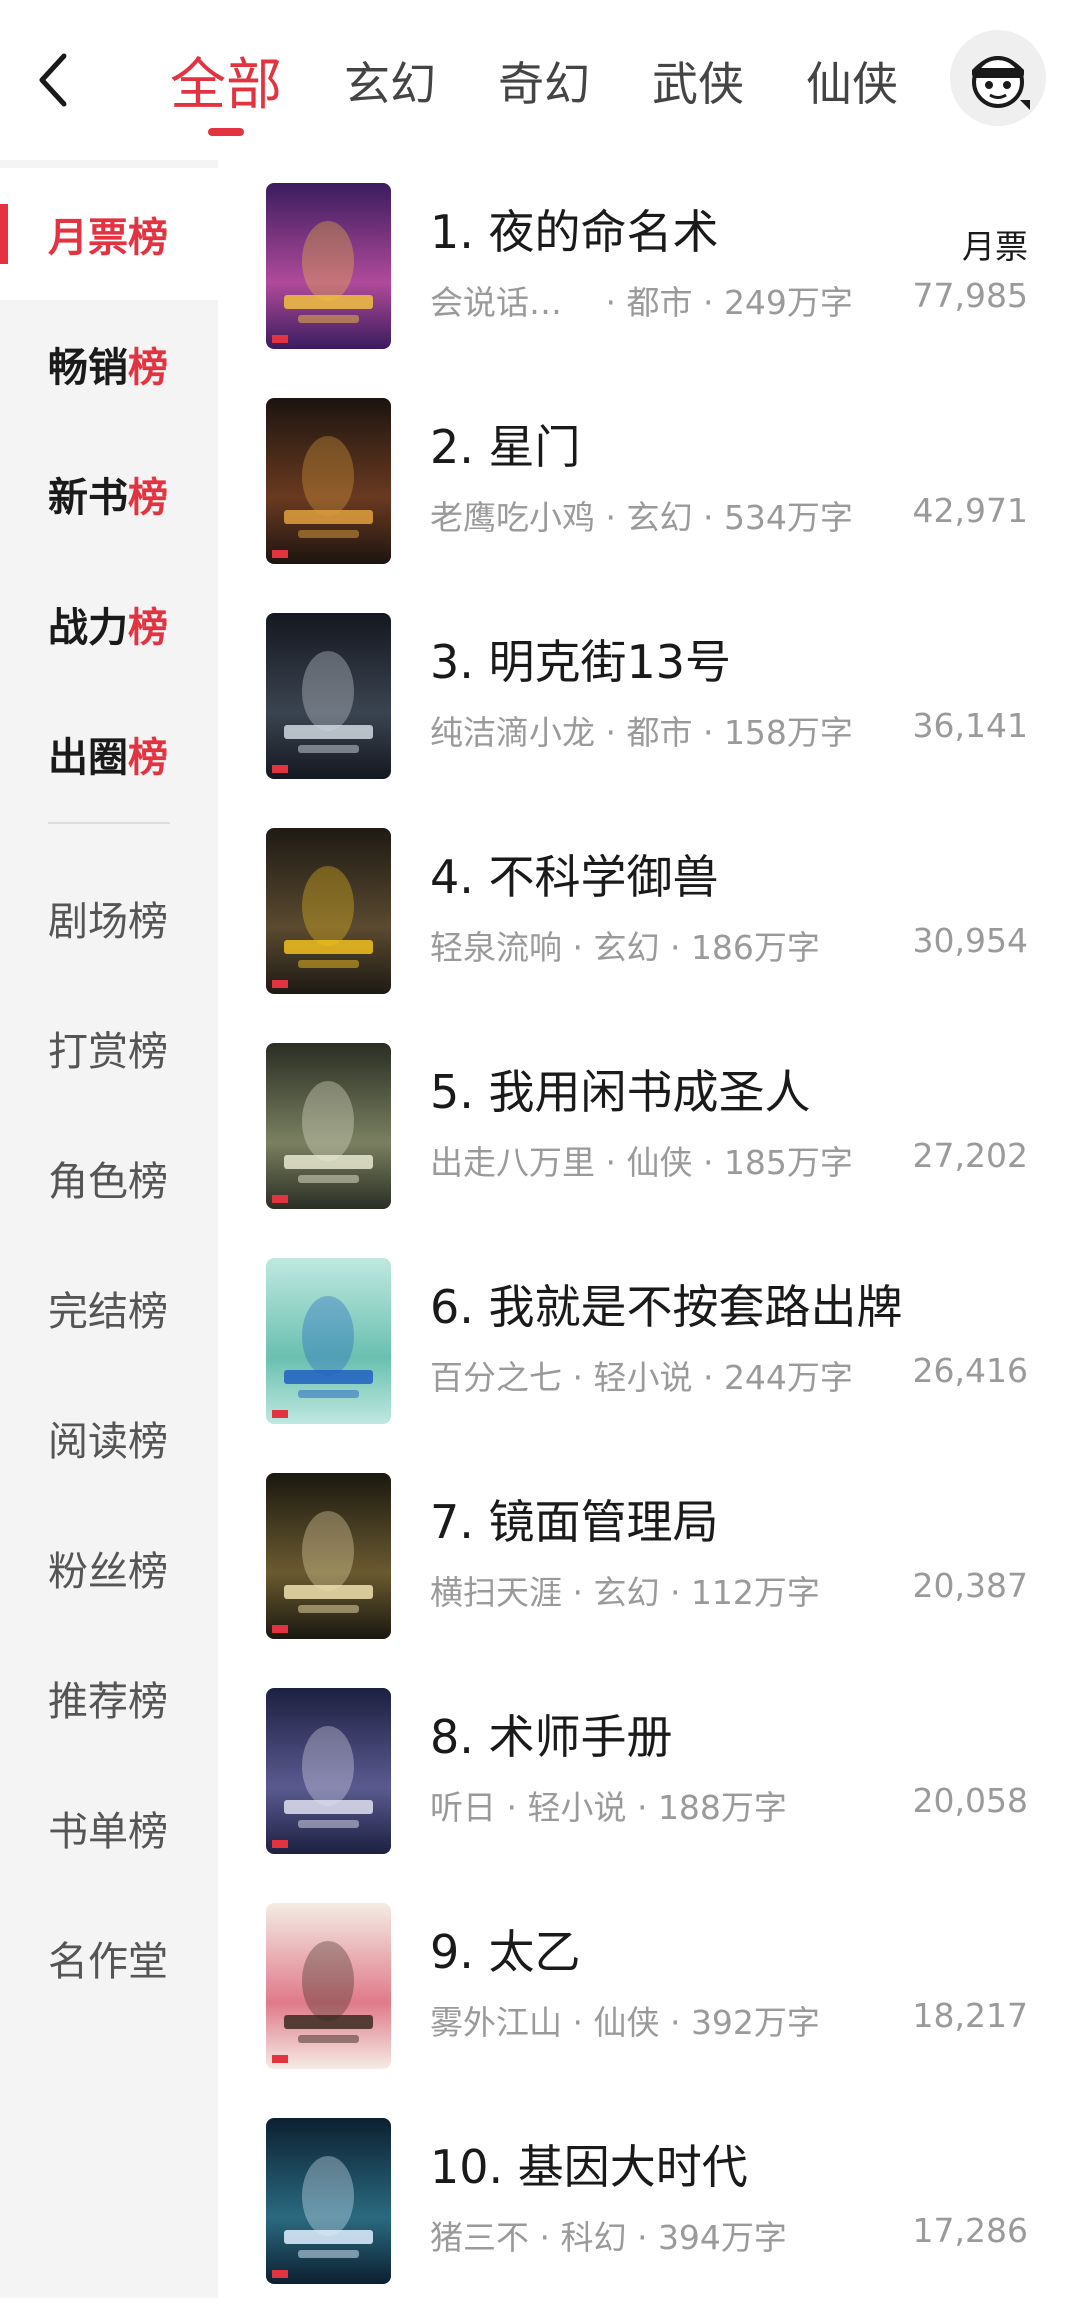 The image size is (1080, 2318). What do you see at coordinates (108, 1052) in the screenshot?
I see `sidebar-item-label: 打赏榜` at bounding box center [108, 1052].